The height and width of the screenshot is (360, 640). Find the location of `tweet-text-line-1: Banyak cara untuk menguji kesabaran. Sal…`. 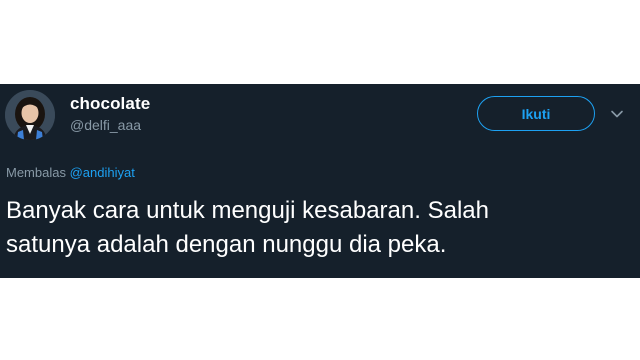

tweet-text-line-1: Banyak cara untuk menguji kesabaran. Sal… is located at coordinates (247, 210).